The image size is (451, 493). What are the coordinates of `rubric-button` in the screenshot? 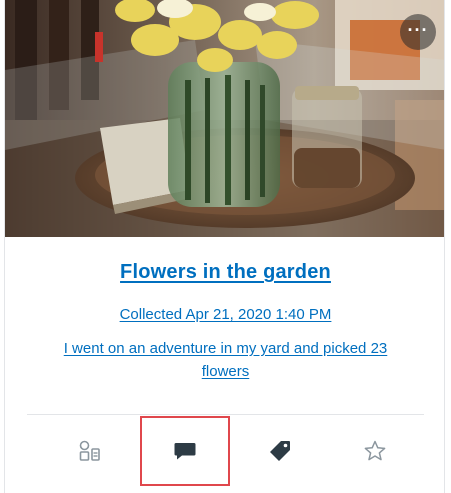 It's located at (90, 451).